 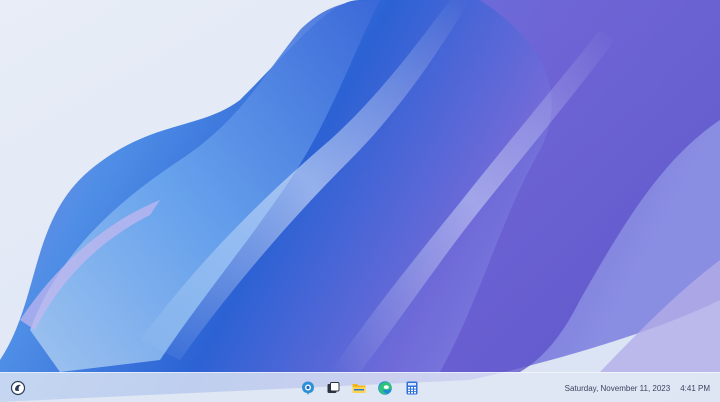 What do you see at coordinates (695, 388) in the screenshot?
I see `time-label: 4:41 PM` at bounding box center [695, 388].